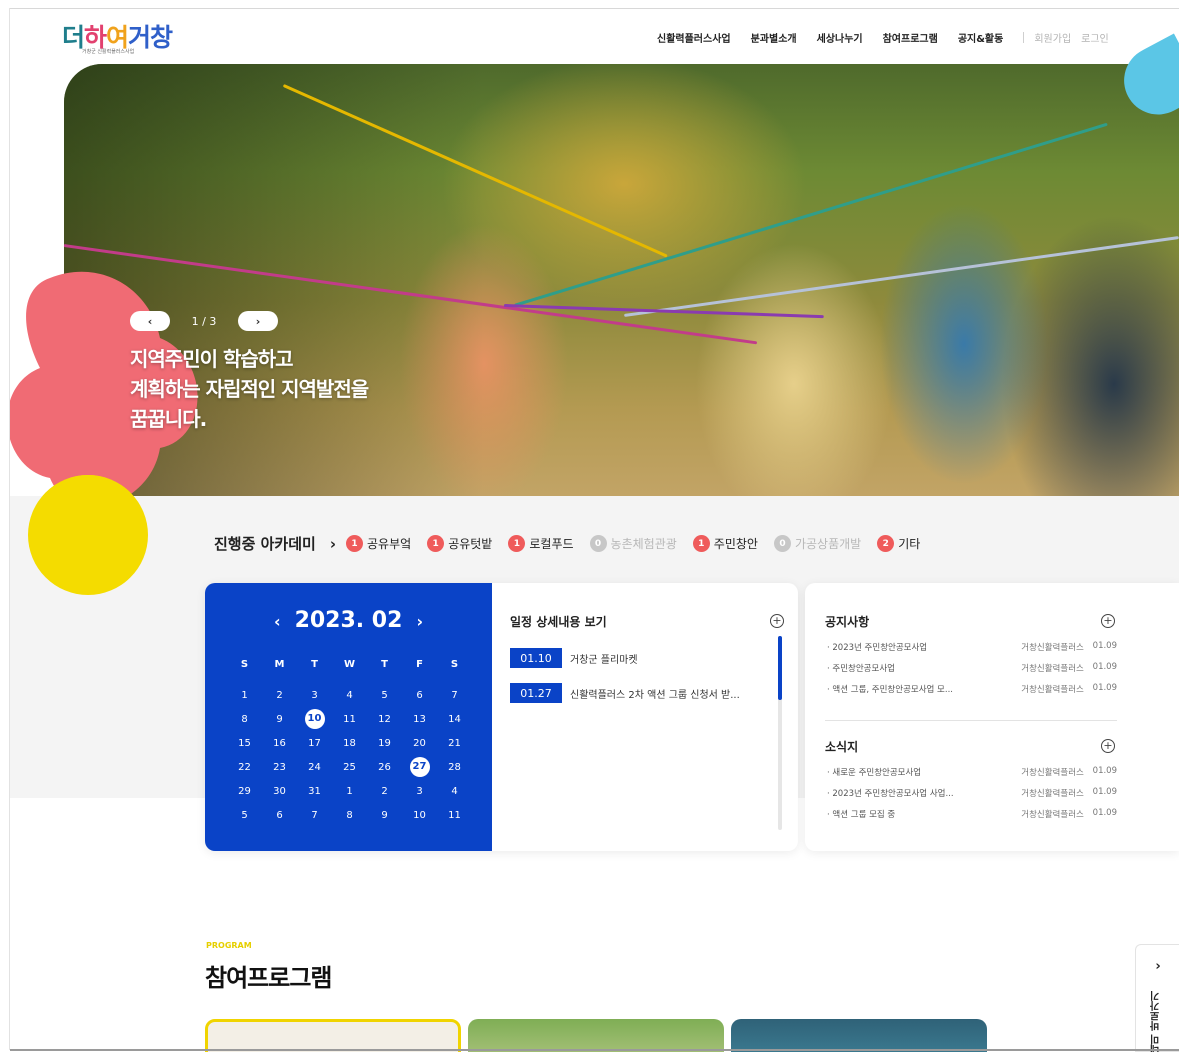 The width and height of the screenshot is (1179, 1052). What do you see at coordinates (384, 719) in the screenshot?
I see `calendar-day: 12` at bounding box center [384, 719].